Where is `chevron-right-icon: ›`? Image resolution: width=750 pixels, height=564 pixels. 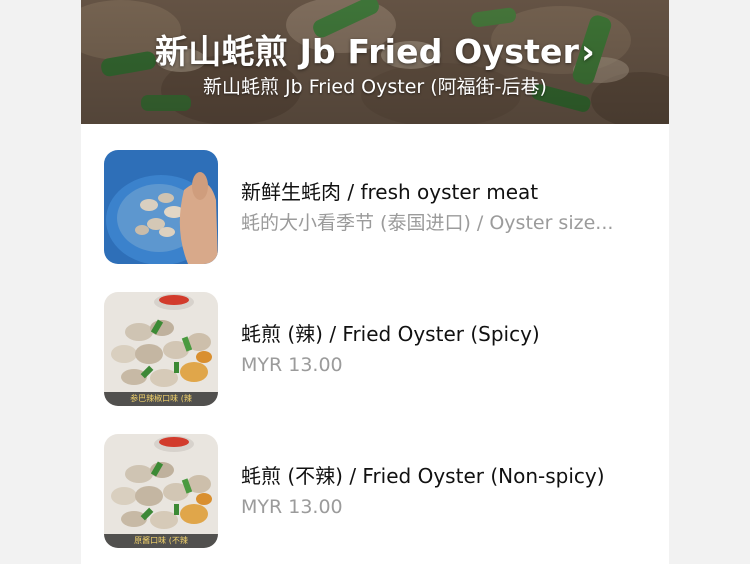 chevron-right-icon: › is located at coordinates (588, 51).